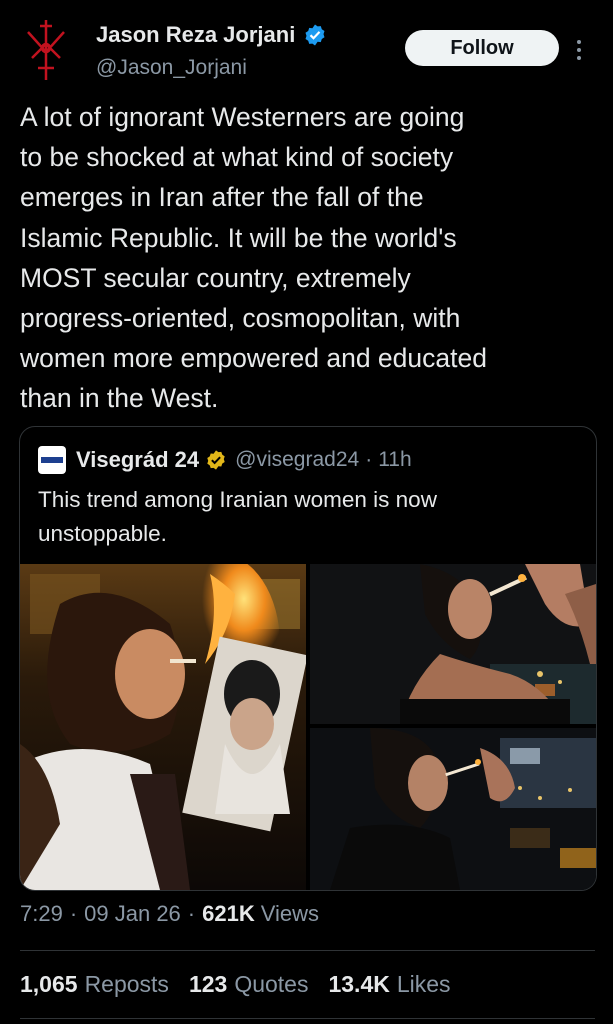 The width and height of the screenshot is (613, 1024). I want to click on quotes-stat: 123 Quotes, so click(249, 984).